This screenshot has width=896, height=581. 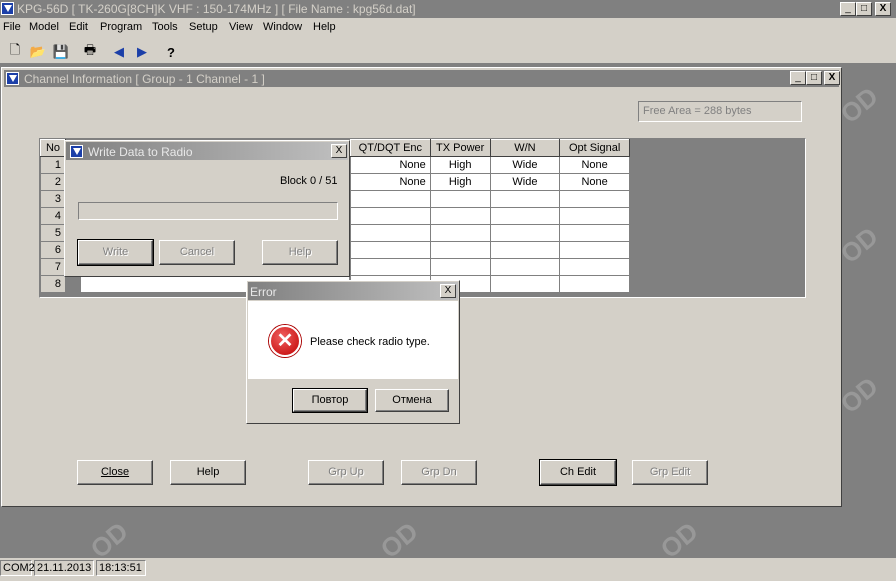 I want to click on write-help-button: Help, so click(x=300, y=252).